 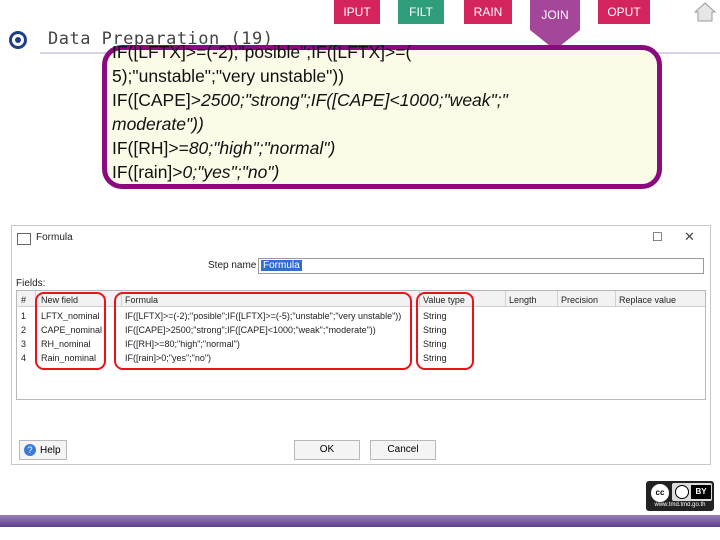 What do you see at coordinates (360, 521) in the screenshot?
I see `footer-bar` at bounding box center [360, 521].